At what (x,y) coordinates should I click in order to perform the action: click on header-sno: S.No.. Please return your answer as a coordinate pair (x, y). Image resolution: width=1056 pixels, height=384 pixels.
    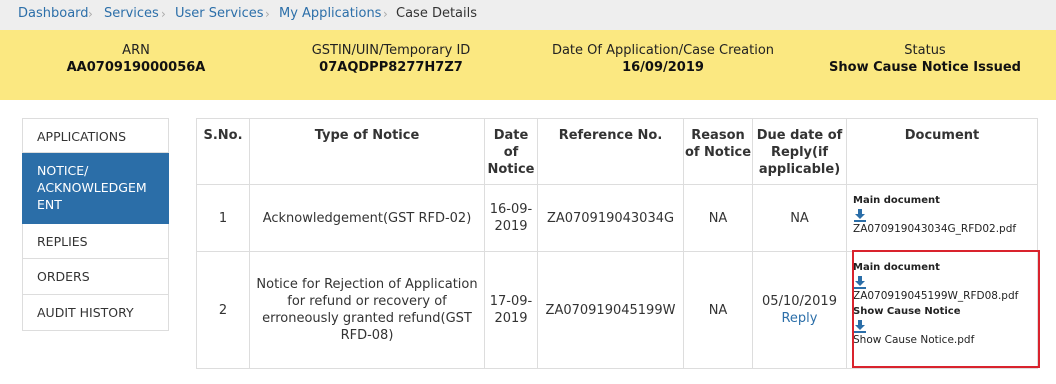
    Looking at the image, I should click on (223, 151).